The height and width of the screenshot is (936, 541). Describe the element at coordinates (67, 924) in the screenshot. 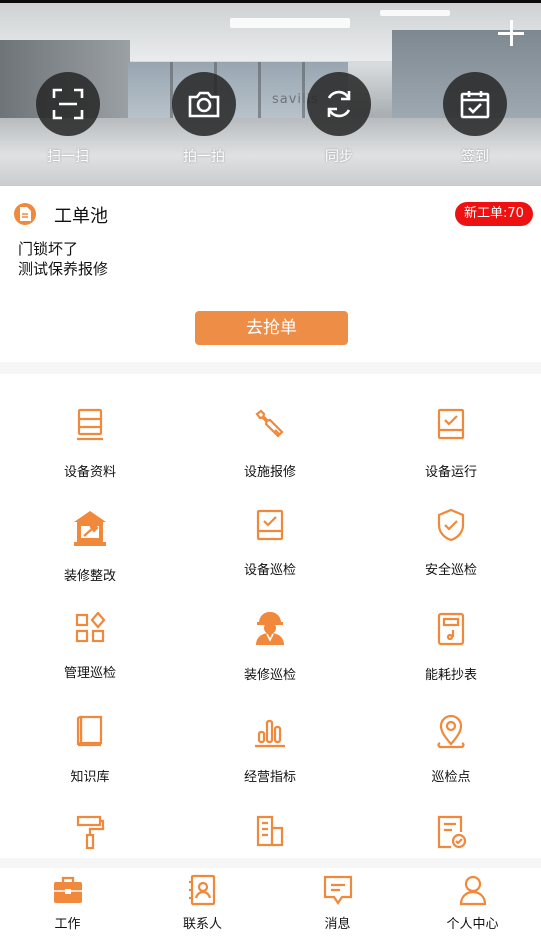

I see `tab-label: 工作` at that location.